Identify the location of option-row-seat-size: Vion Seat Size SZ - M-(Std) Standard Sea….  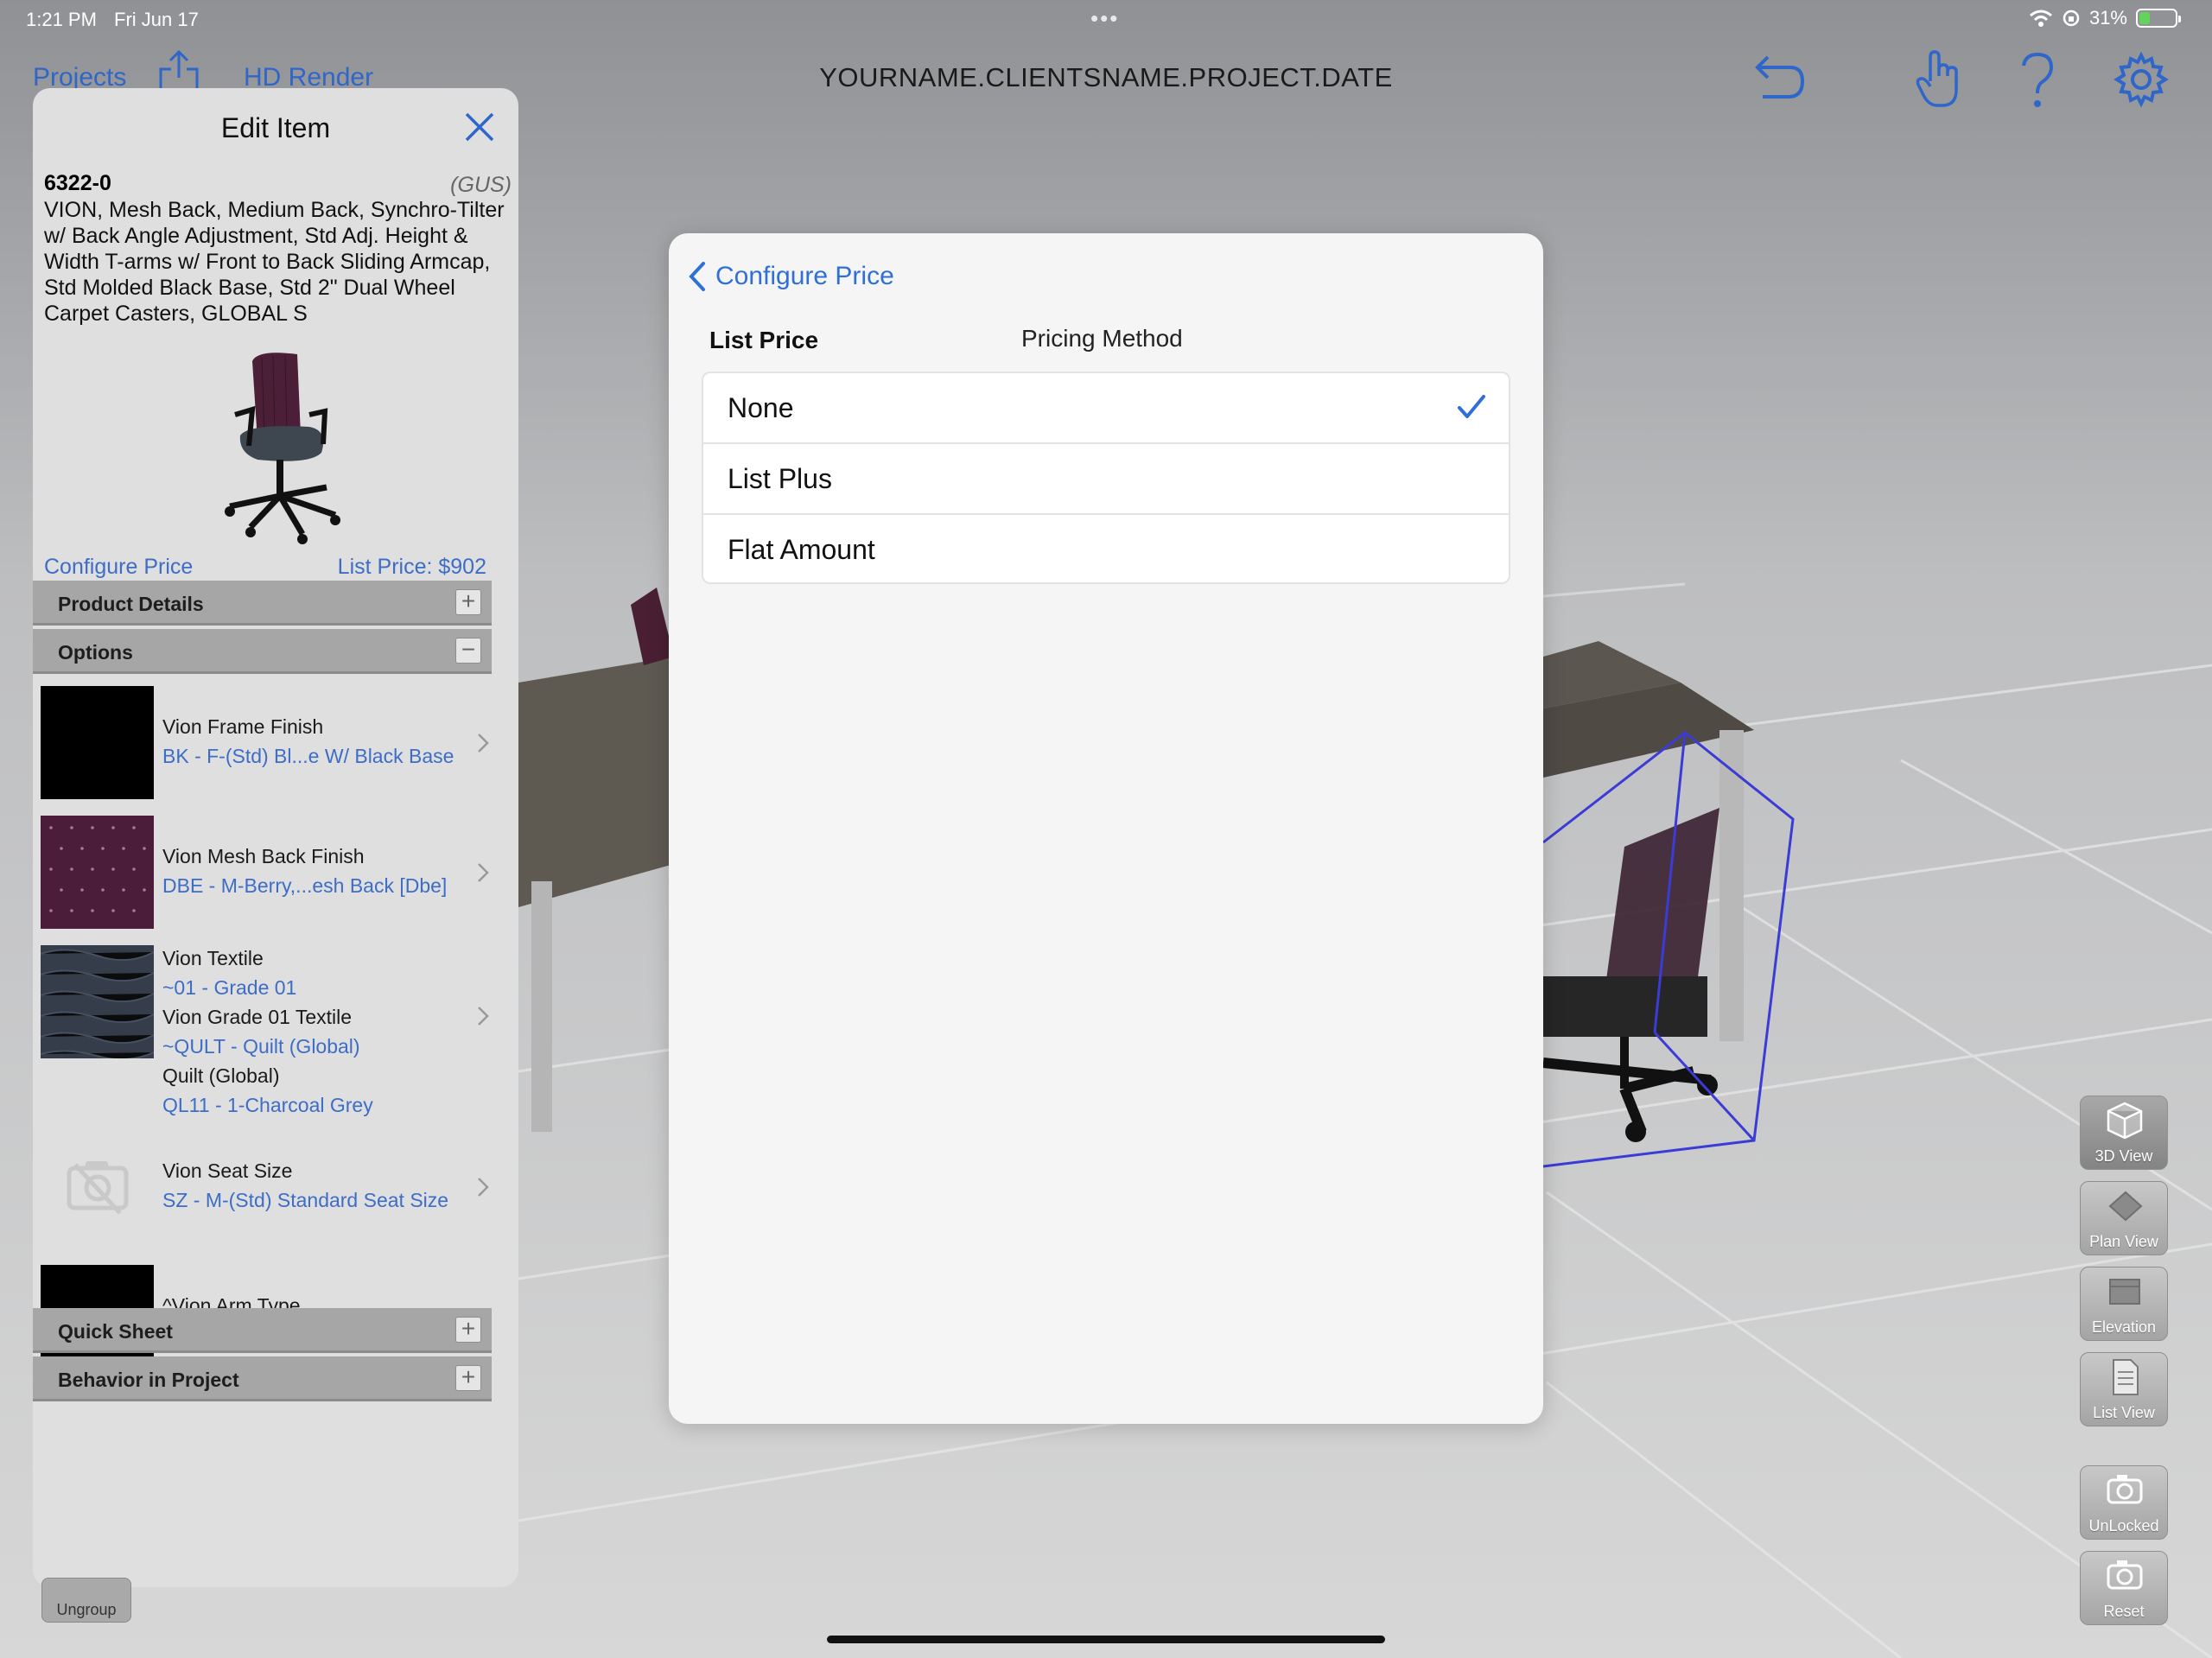
(262, 1185).